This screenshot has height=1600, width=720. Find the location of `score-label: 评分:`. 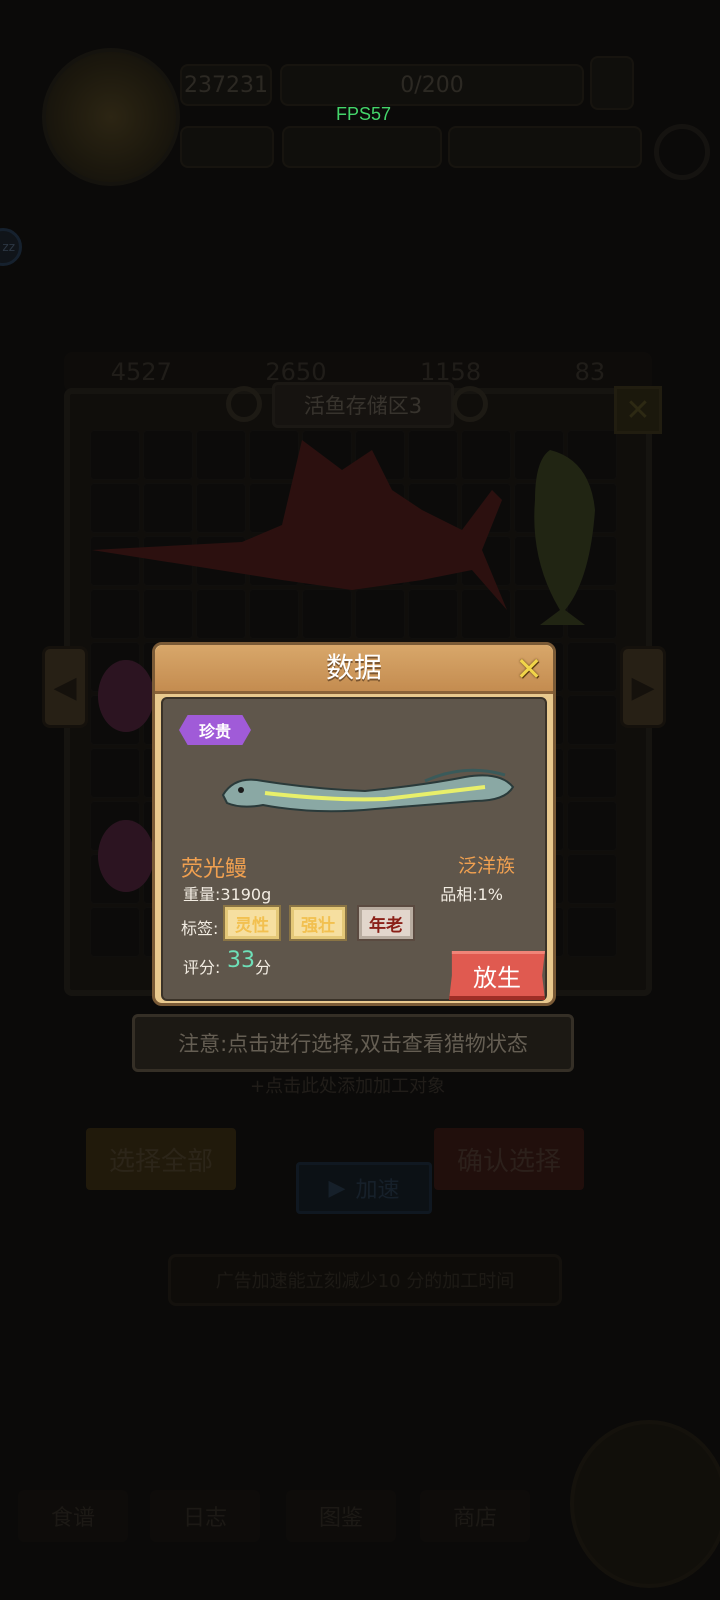

score-label: 评分: is located at coordinates (202, 967).